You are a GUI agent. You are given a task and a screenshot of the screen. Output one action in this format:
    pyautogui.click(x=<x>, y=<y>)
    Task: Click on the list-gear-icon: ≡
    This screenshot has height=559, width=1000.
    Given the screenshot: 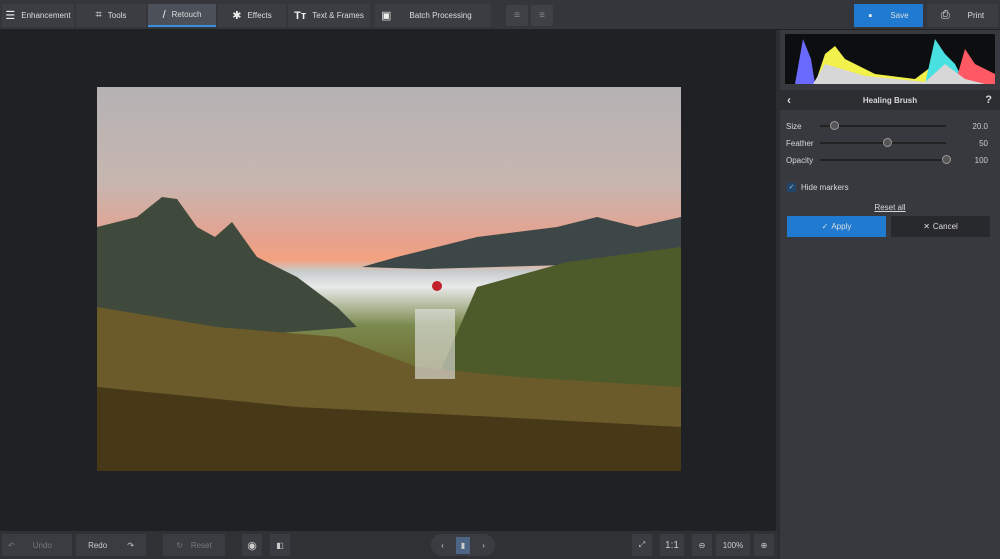 What is the action you would take?
    pyautogui.click(x=542, y=15)
    